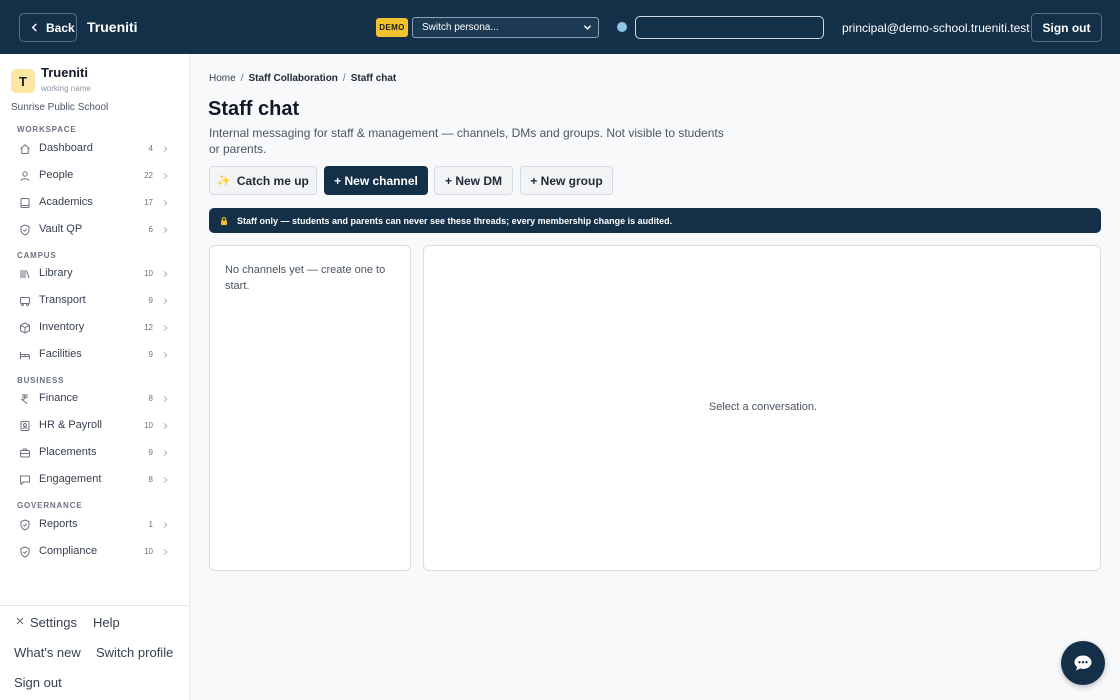 The width and height of the screenshot is (1120, 700). Describe the element at coordinates (222, 78) in the screenshot. I see `breadcrumb-home: Home` at that location.